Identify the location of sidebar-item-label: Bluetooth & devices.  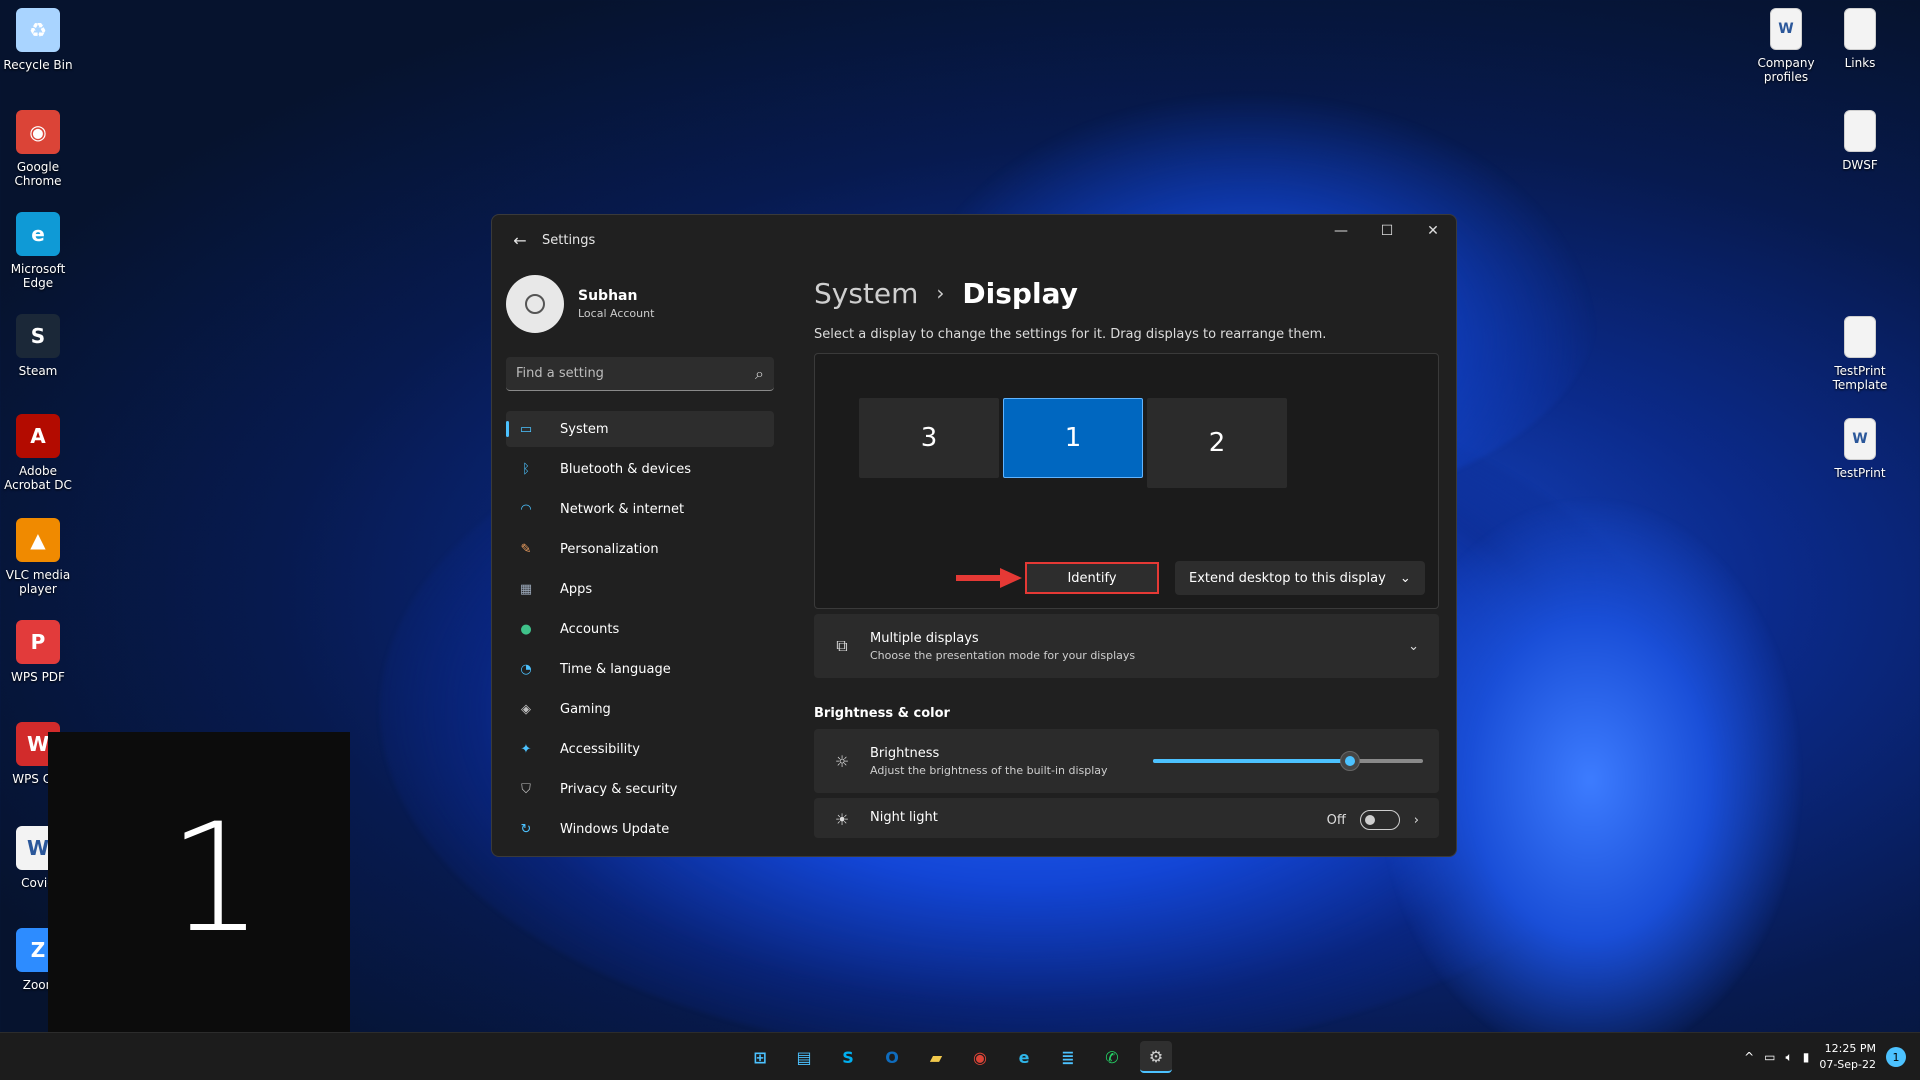
(625, 469).